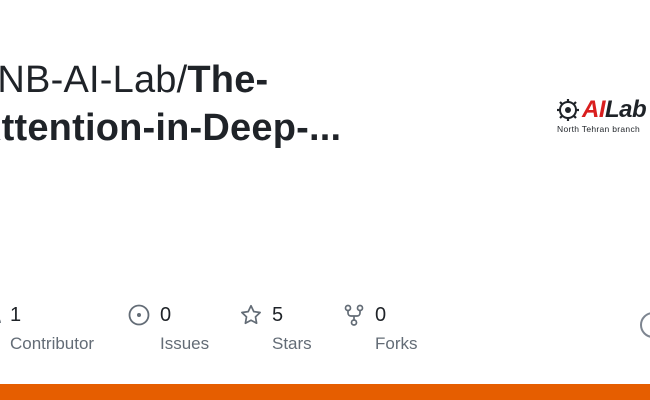  Describe the element at coordinates (166, 315) in the screenshot. I see `stat-issues-value: 0` at that location.